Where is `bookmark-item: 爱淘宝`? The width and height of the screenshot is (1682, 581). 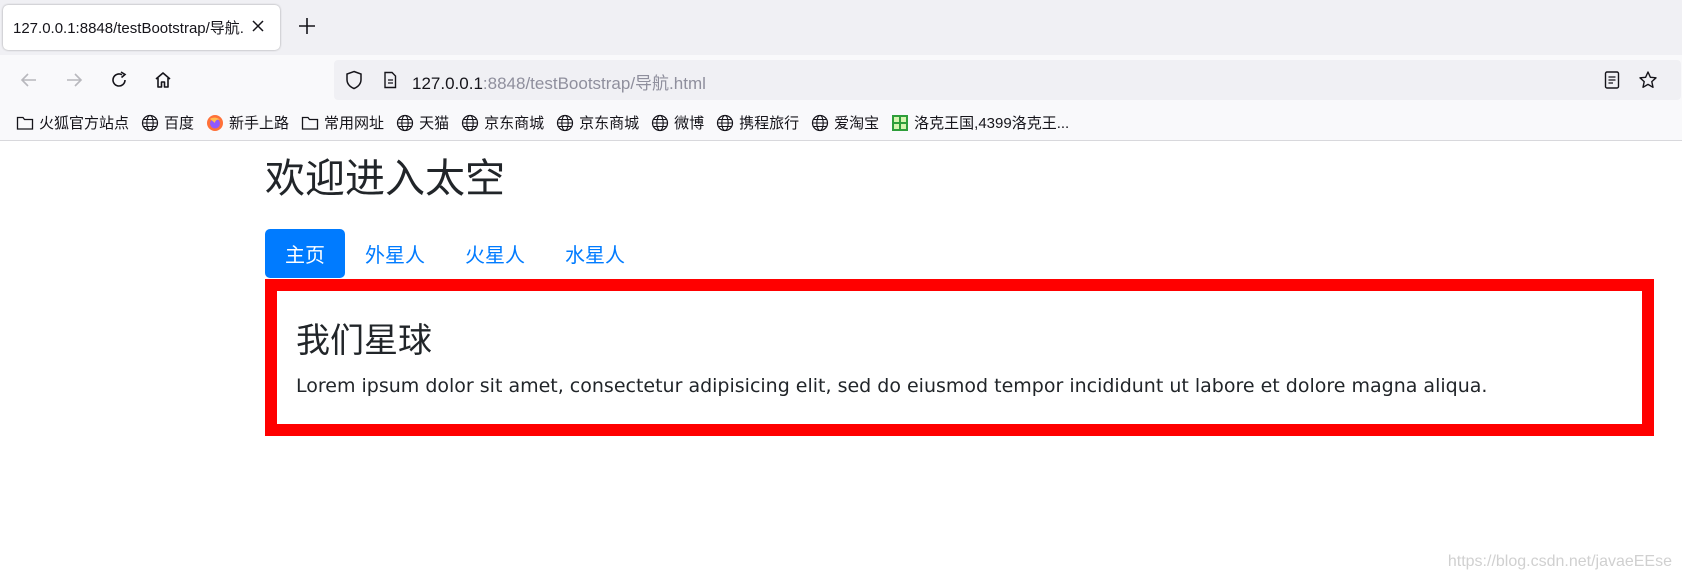
bookmark-item: 爱淘宝 is located at coordinates (845, 123).